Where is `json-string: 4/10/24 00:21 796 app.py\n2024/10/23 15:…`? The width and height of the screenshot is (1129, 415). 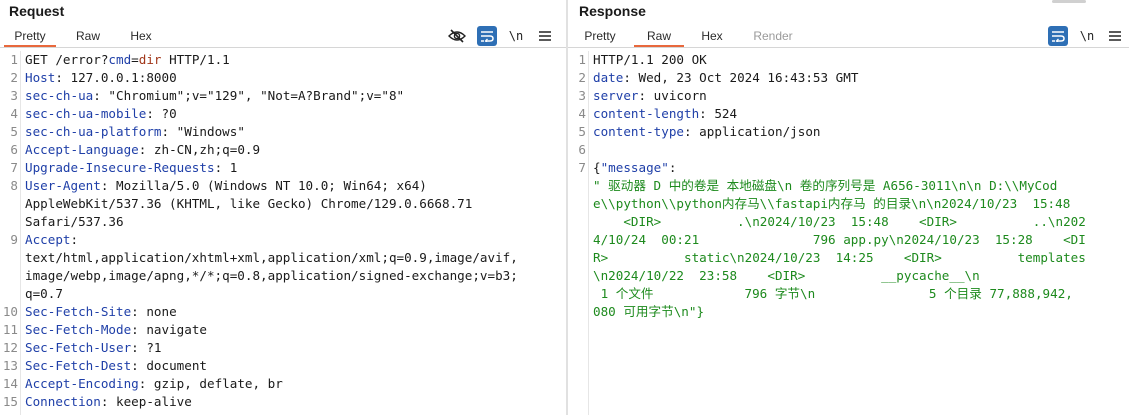
json-string: 4/10/24 00:21 796 app.py\n2024/10/23 15:… is located at coordinates (839, 239).